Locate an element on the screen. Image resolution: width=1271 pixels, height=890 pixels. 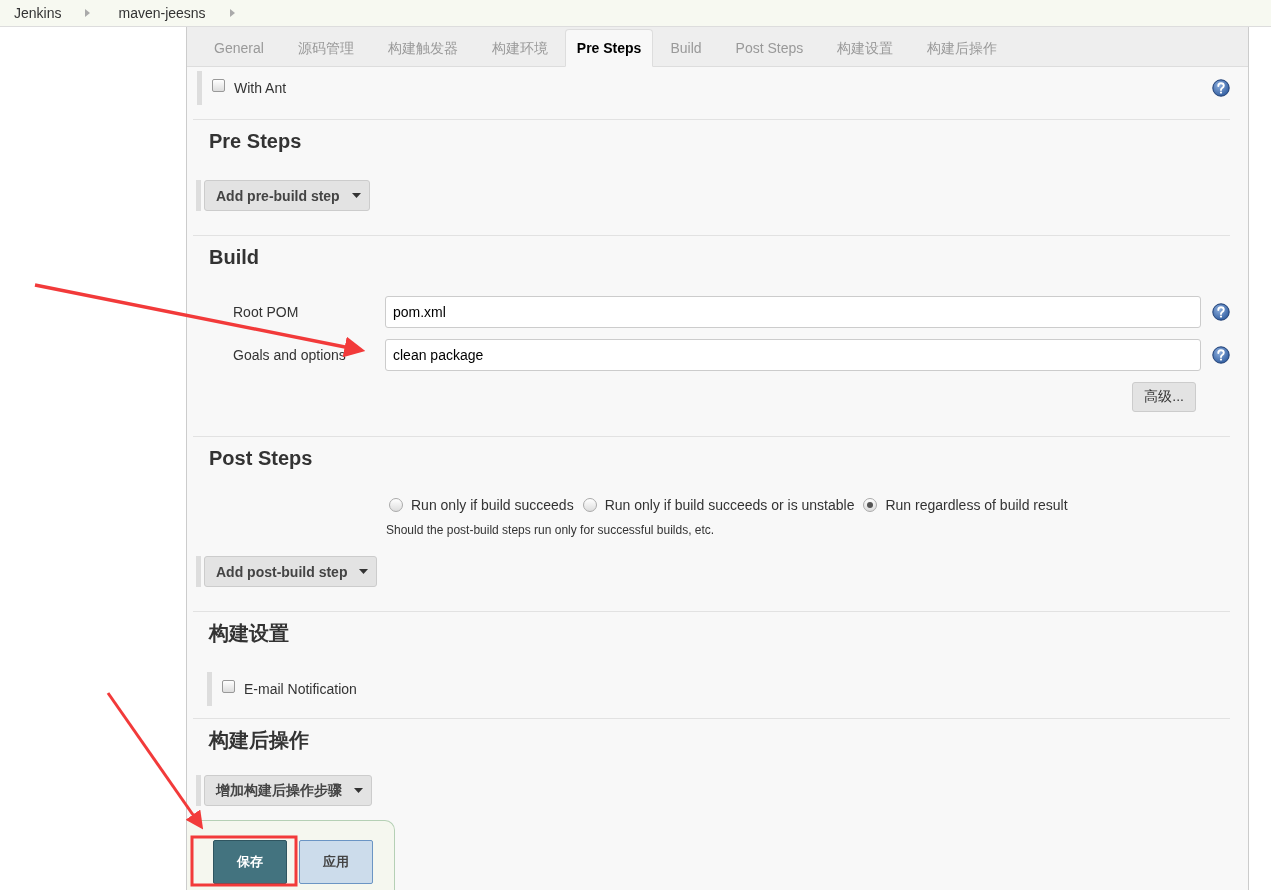
section-heading: Pre Steps is located at coordinates (256, 141).